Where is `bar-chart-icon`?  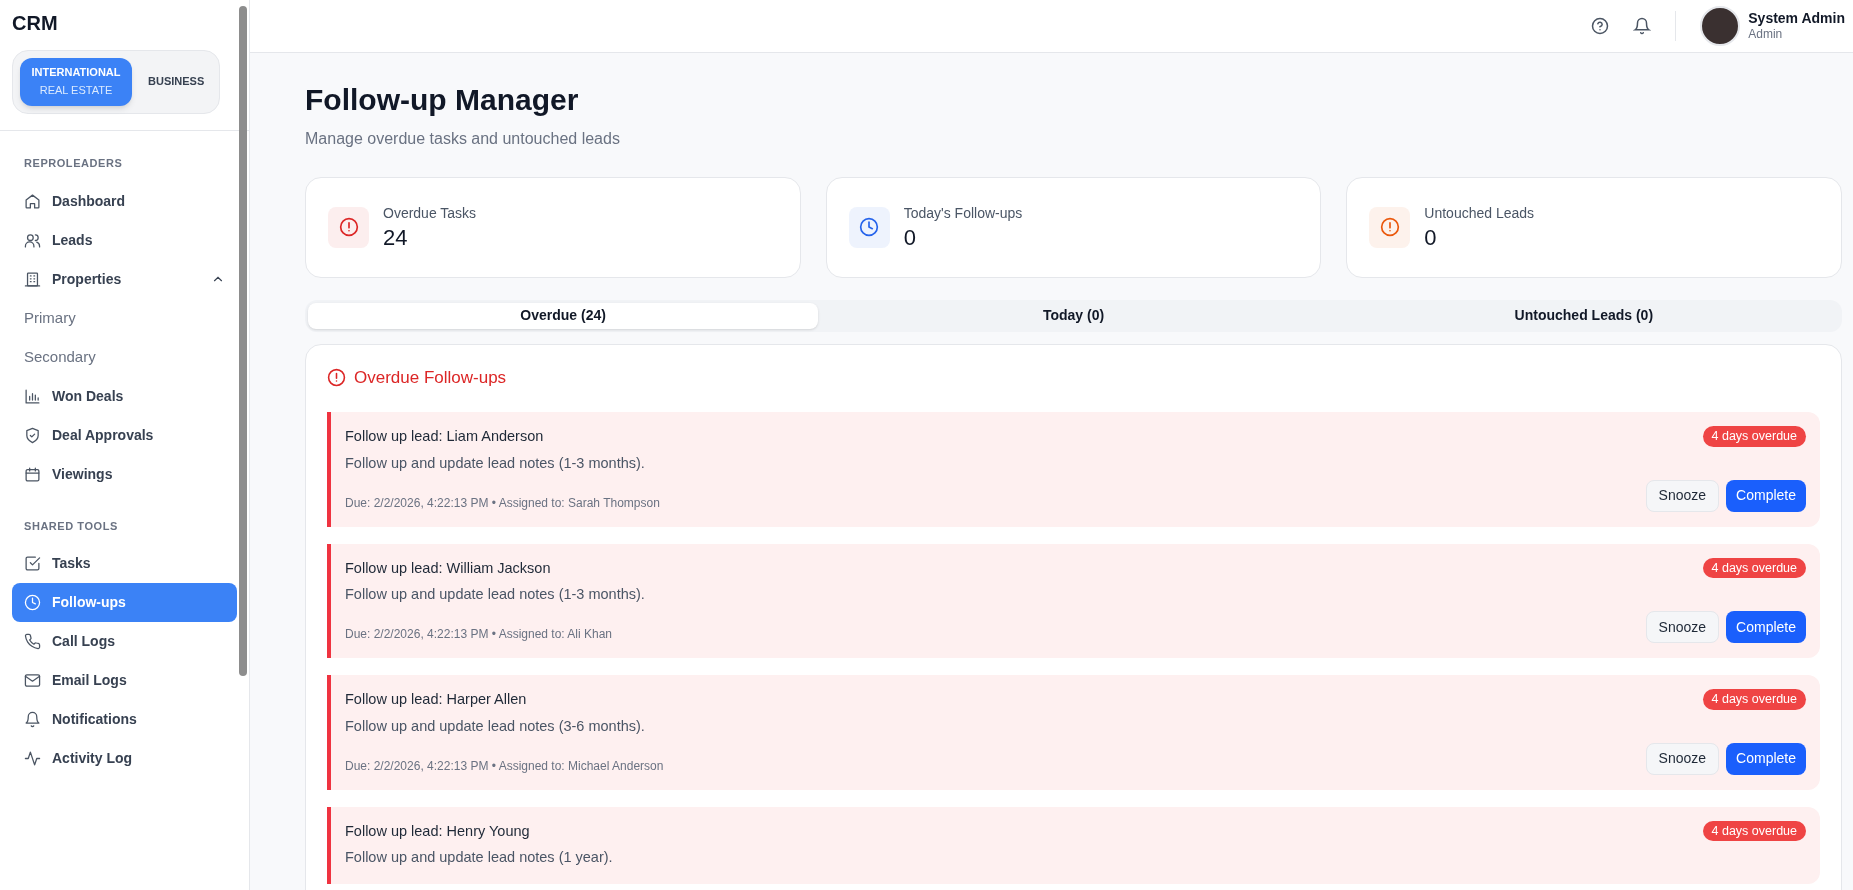 bar-chart-icon is located at coordinates (32, 396).